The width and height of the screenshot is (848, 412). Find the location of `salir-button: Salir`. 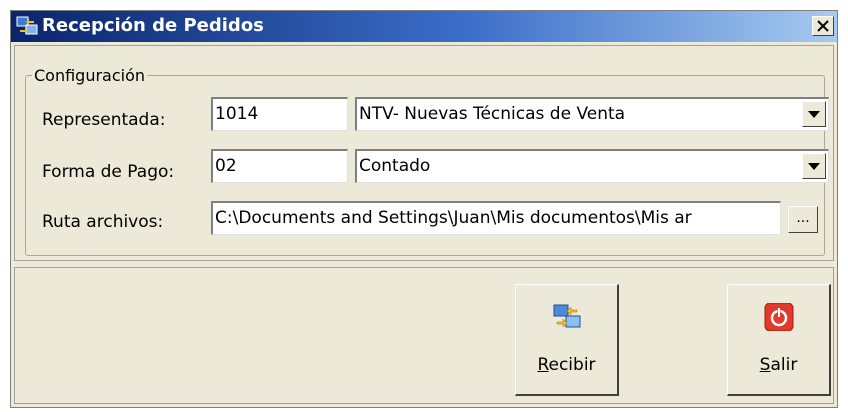

salir-button: Salir is located at coordinates (779, 340).